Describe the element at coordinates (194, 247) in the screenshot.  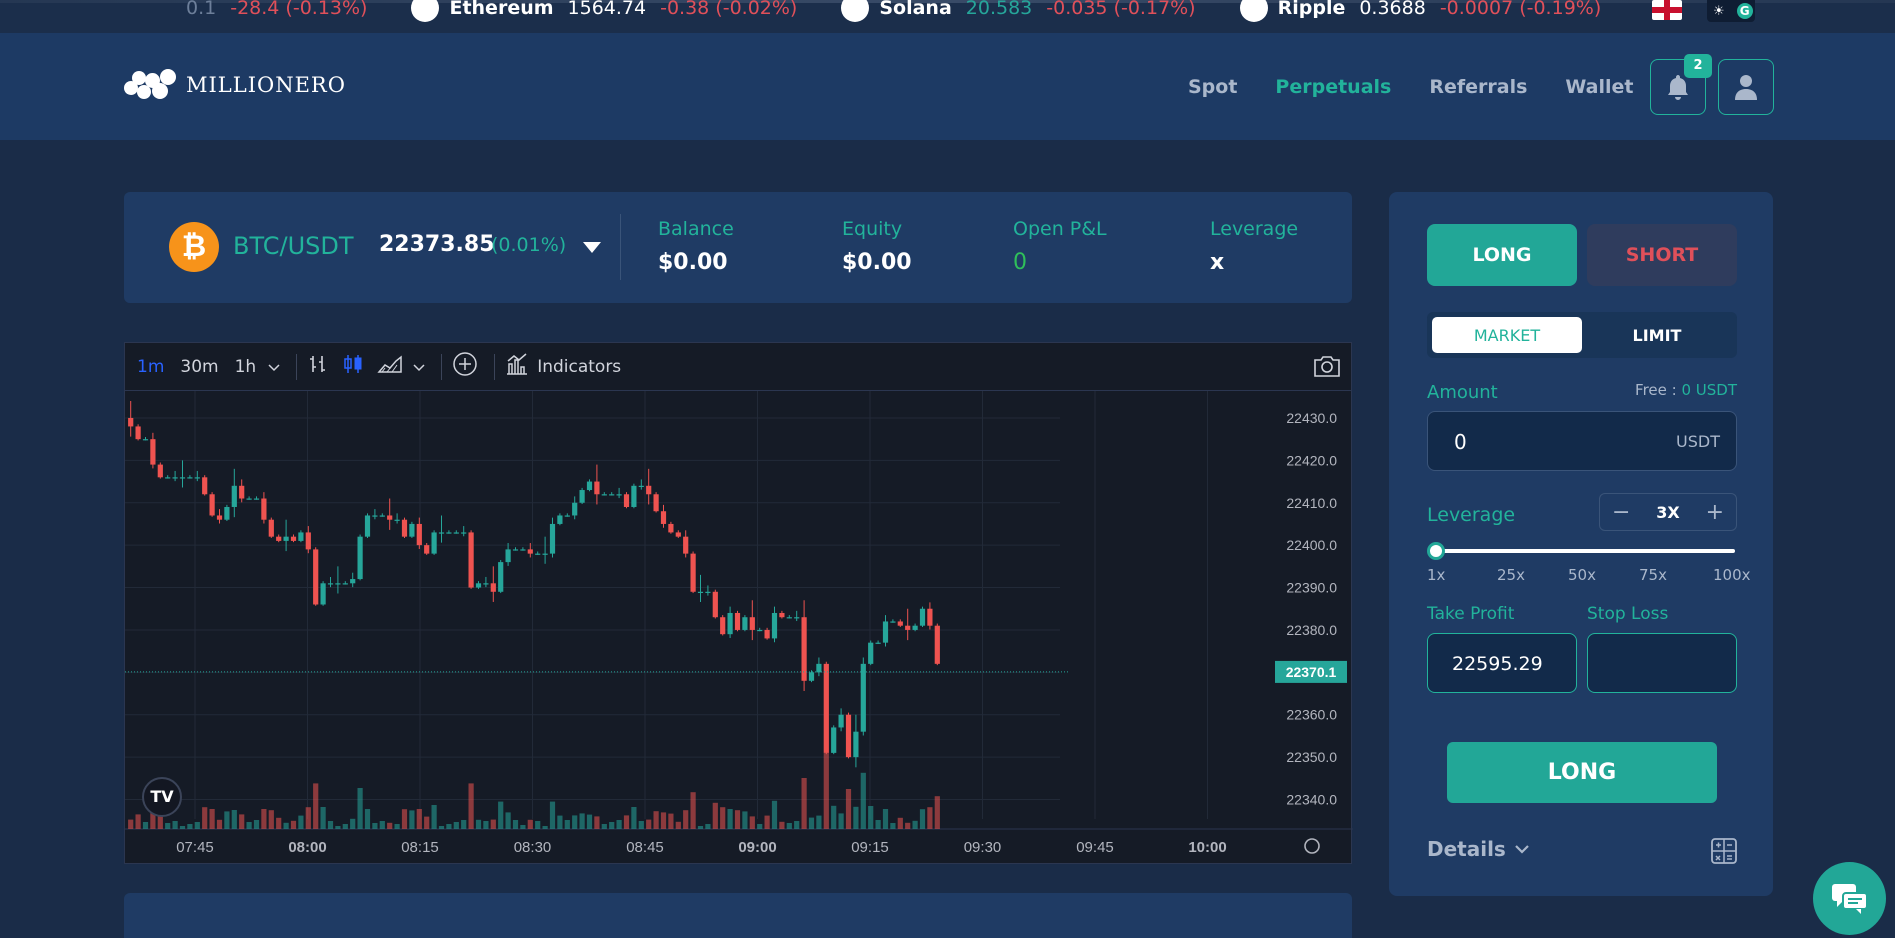
I see `bitcoin-icon: ₿` at that location.